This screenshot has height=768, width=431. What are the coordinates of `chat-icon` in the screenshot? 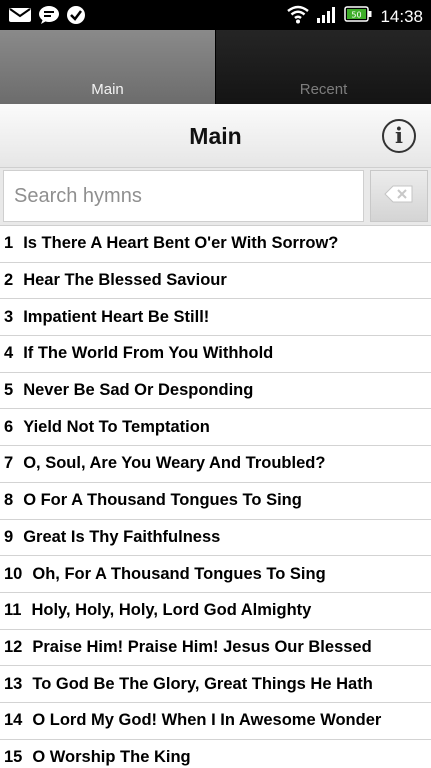 It's located at (49, 17).